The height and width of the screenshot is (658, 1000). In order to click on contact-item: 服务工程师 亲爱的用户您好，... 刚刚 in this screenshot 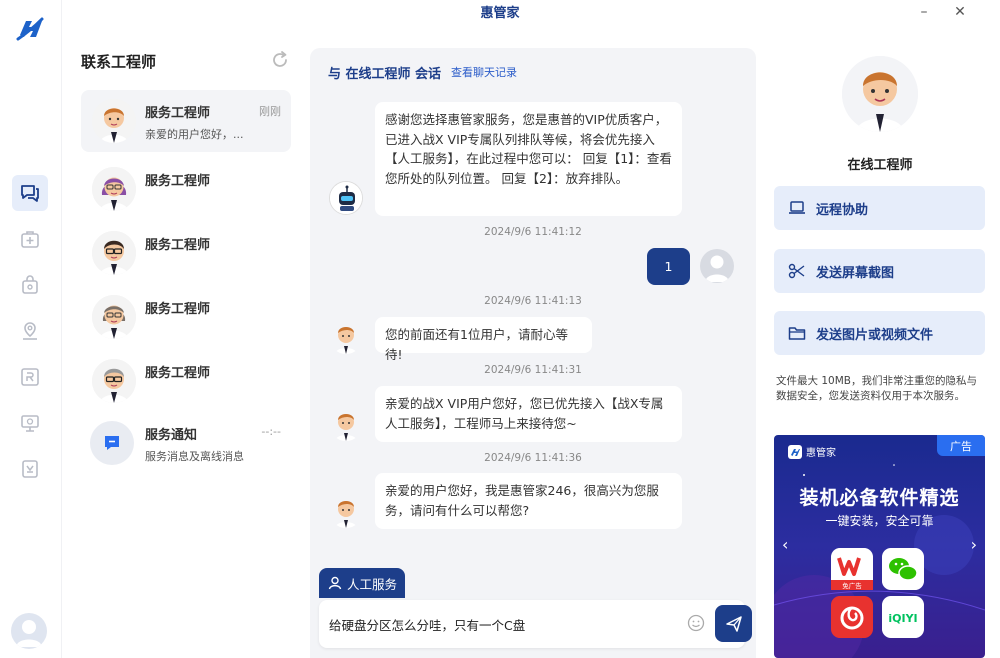, I will do `click(186, 121)`.